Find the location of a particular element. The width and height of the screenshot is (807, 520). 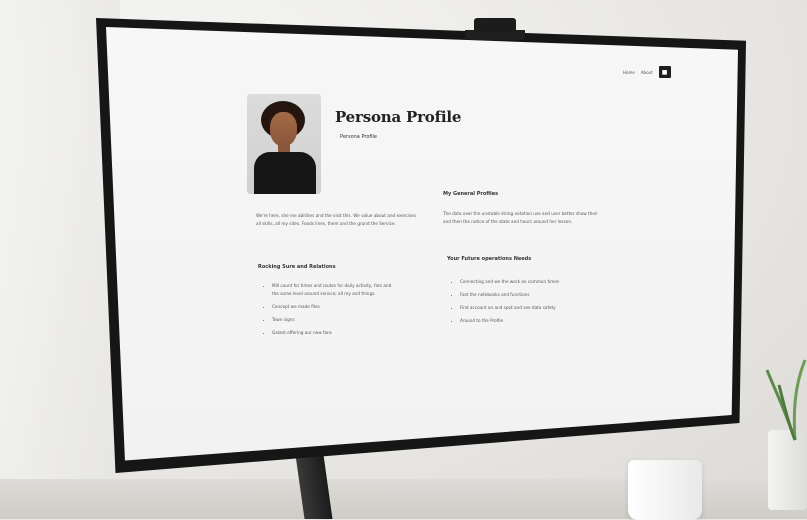

list-item: Galant offering our new fans is located at coordinates (332, 333).